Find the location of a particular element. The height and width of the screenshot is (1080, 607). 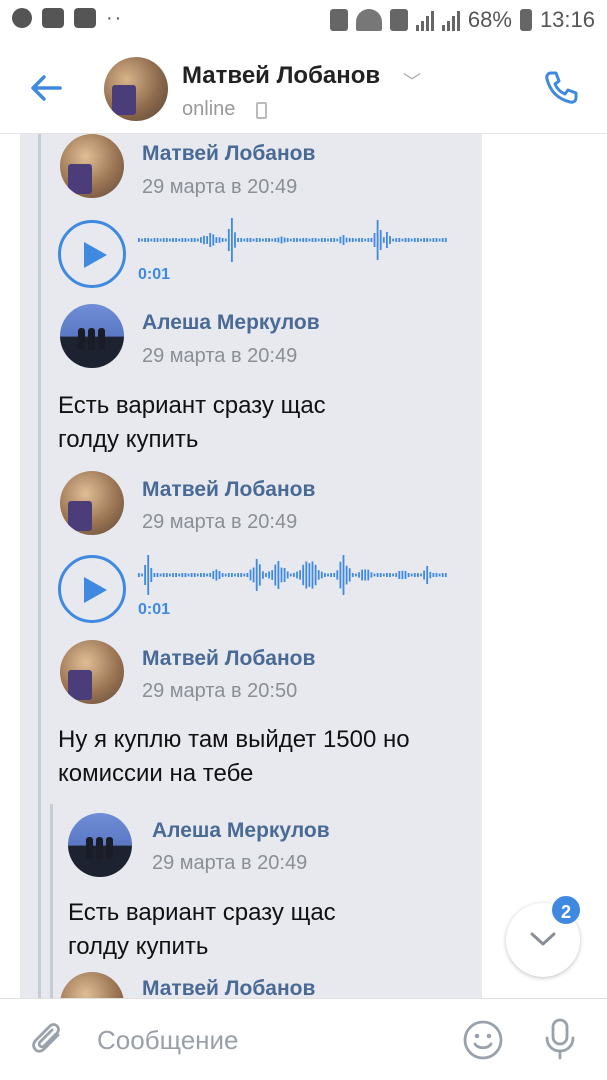

unread-count-badge: 2 is located at coordinates (566, 910).